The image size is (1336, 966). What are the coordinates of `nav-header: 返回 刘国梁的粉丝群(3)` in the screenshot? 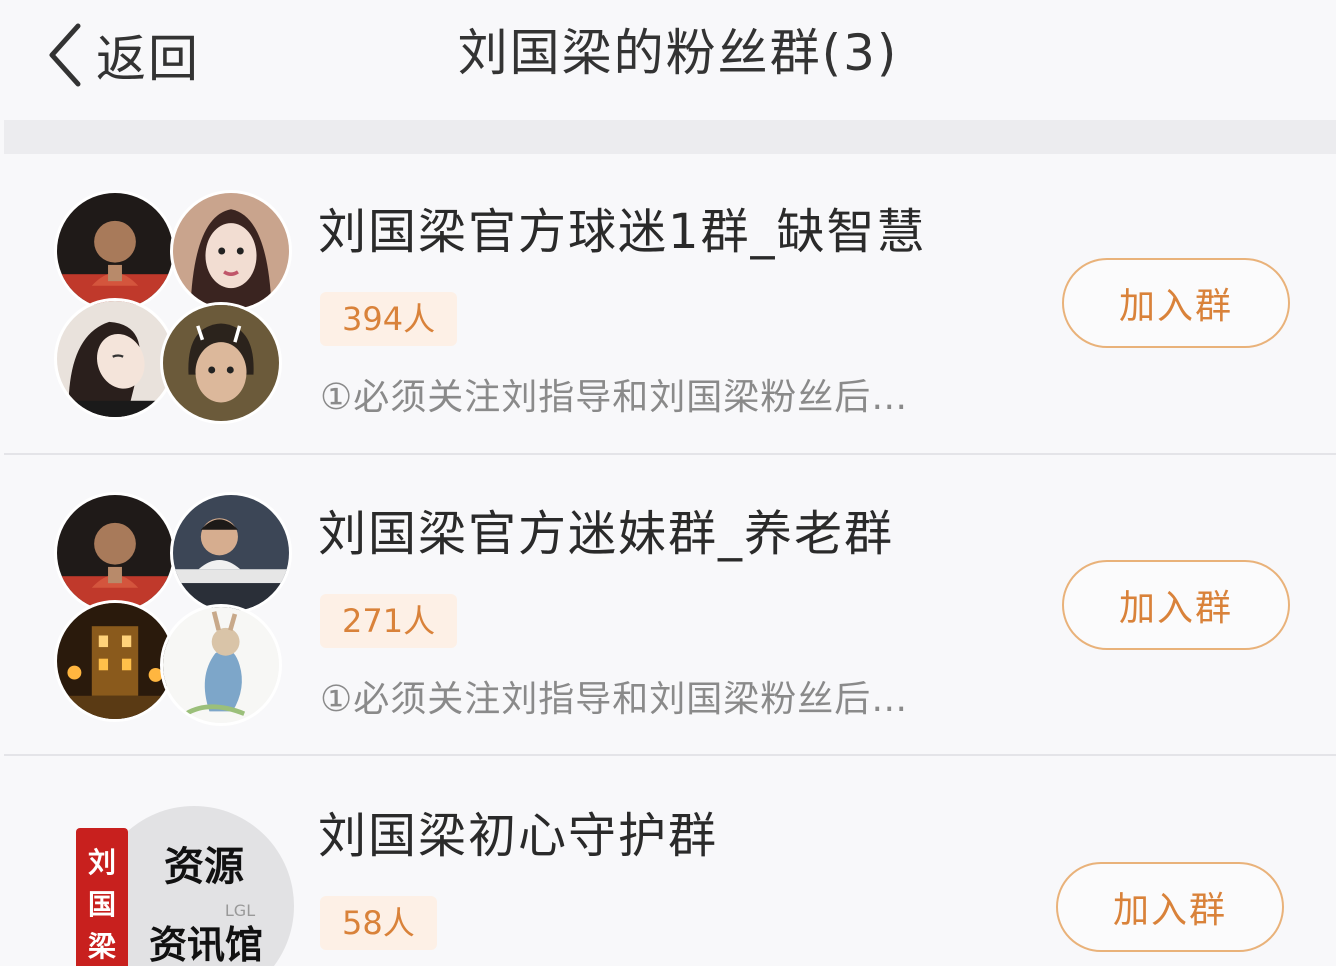 It's located at (668, 60).